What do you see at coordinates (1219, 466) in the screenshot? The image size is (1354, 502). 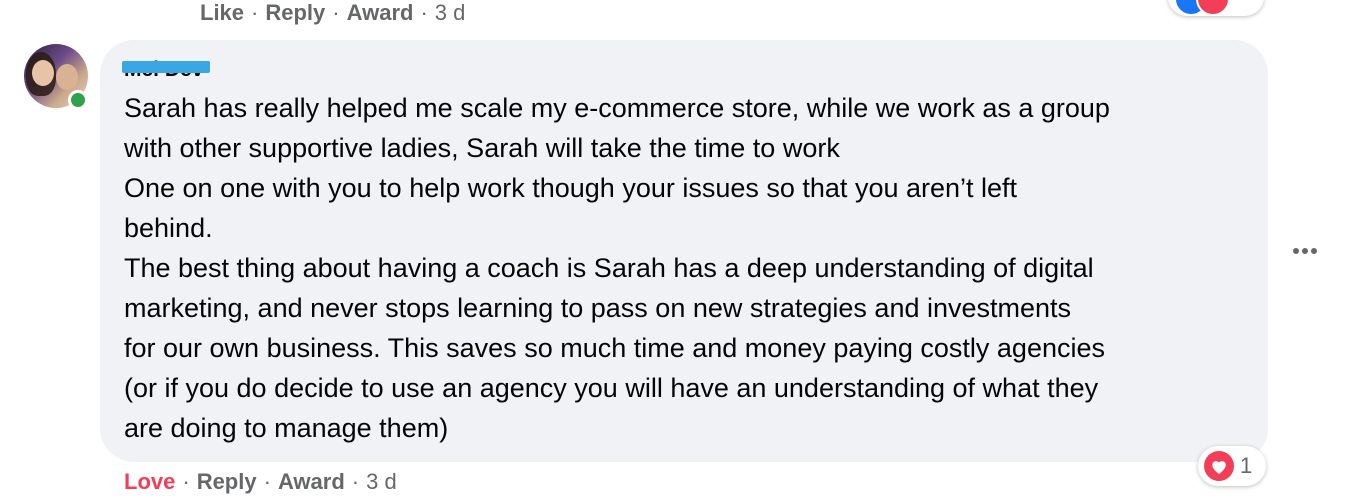 I see `heart-icon` at bounding box center [1219, 466].